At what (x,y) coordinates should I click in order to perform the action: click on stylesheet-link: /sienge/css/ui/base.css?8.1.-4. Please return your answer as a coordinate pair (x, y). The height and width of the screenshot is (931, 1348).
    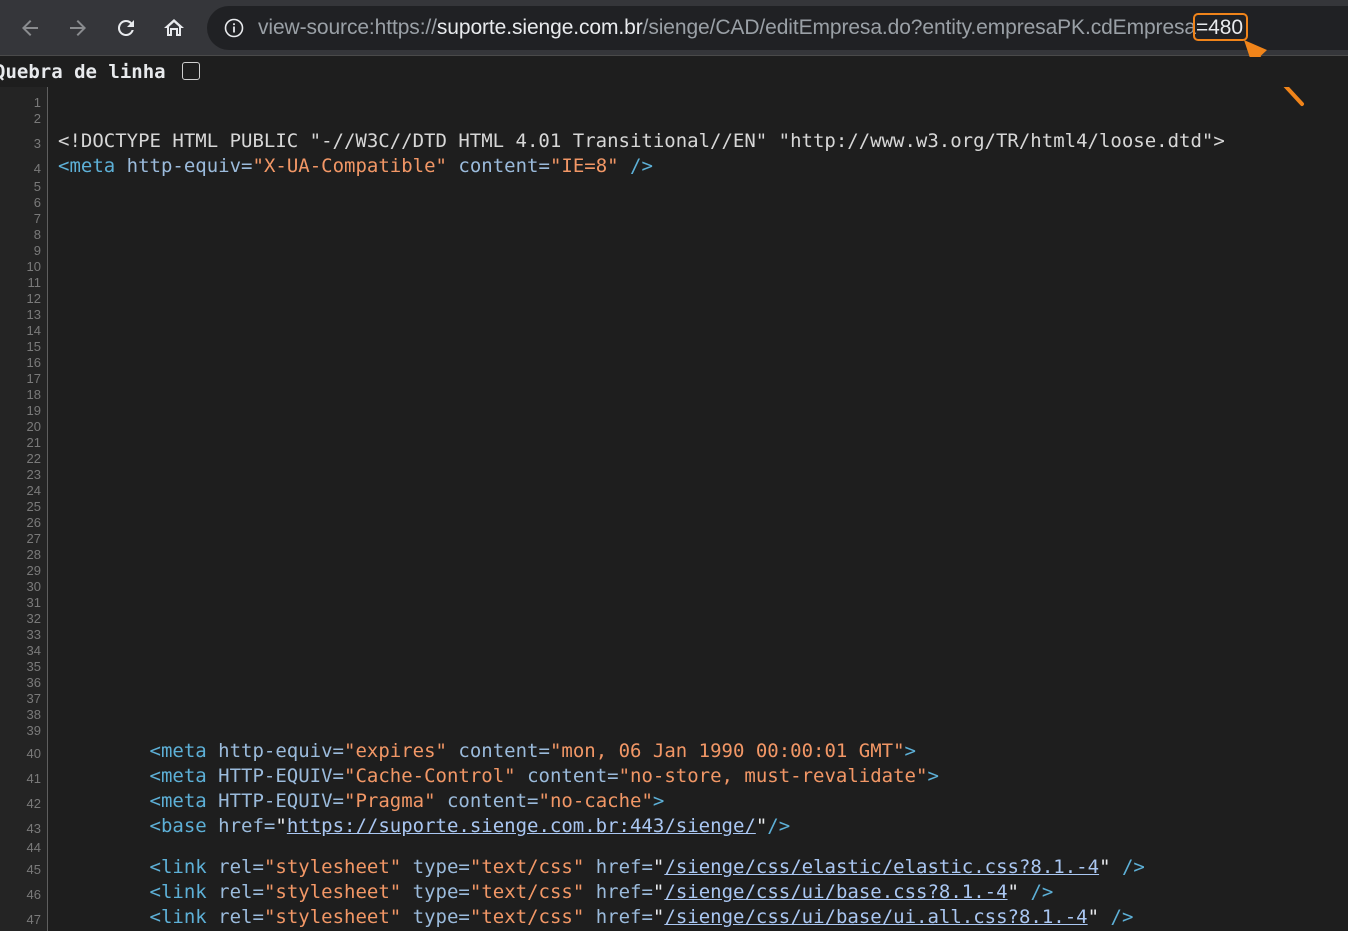
    Looking at the image, I should click on (835, 892).